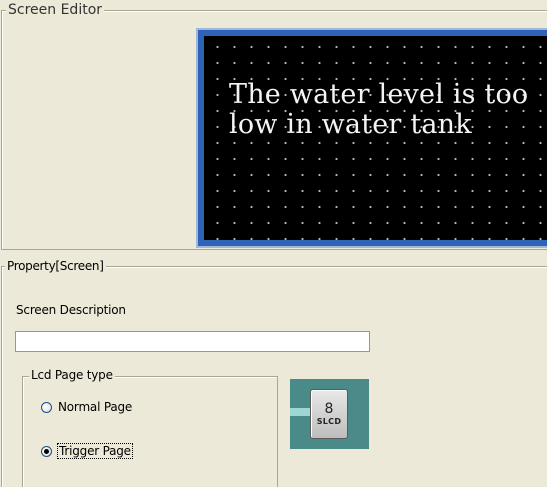  Describe the element at coordinates (150, 427) in the screenshot. I see `lcd-page-type-group: Lcd Page type` at that location.